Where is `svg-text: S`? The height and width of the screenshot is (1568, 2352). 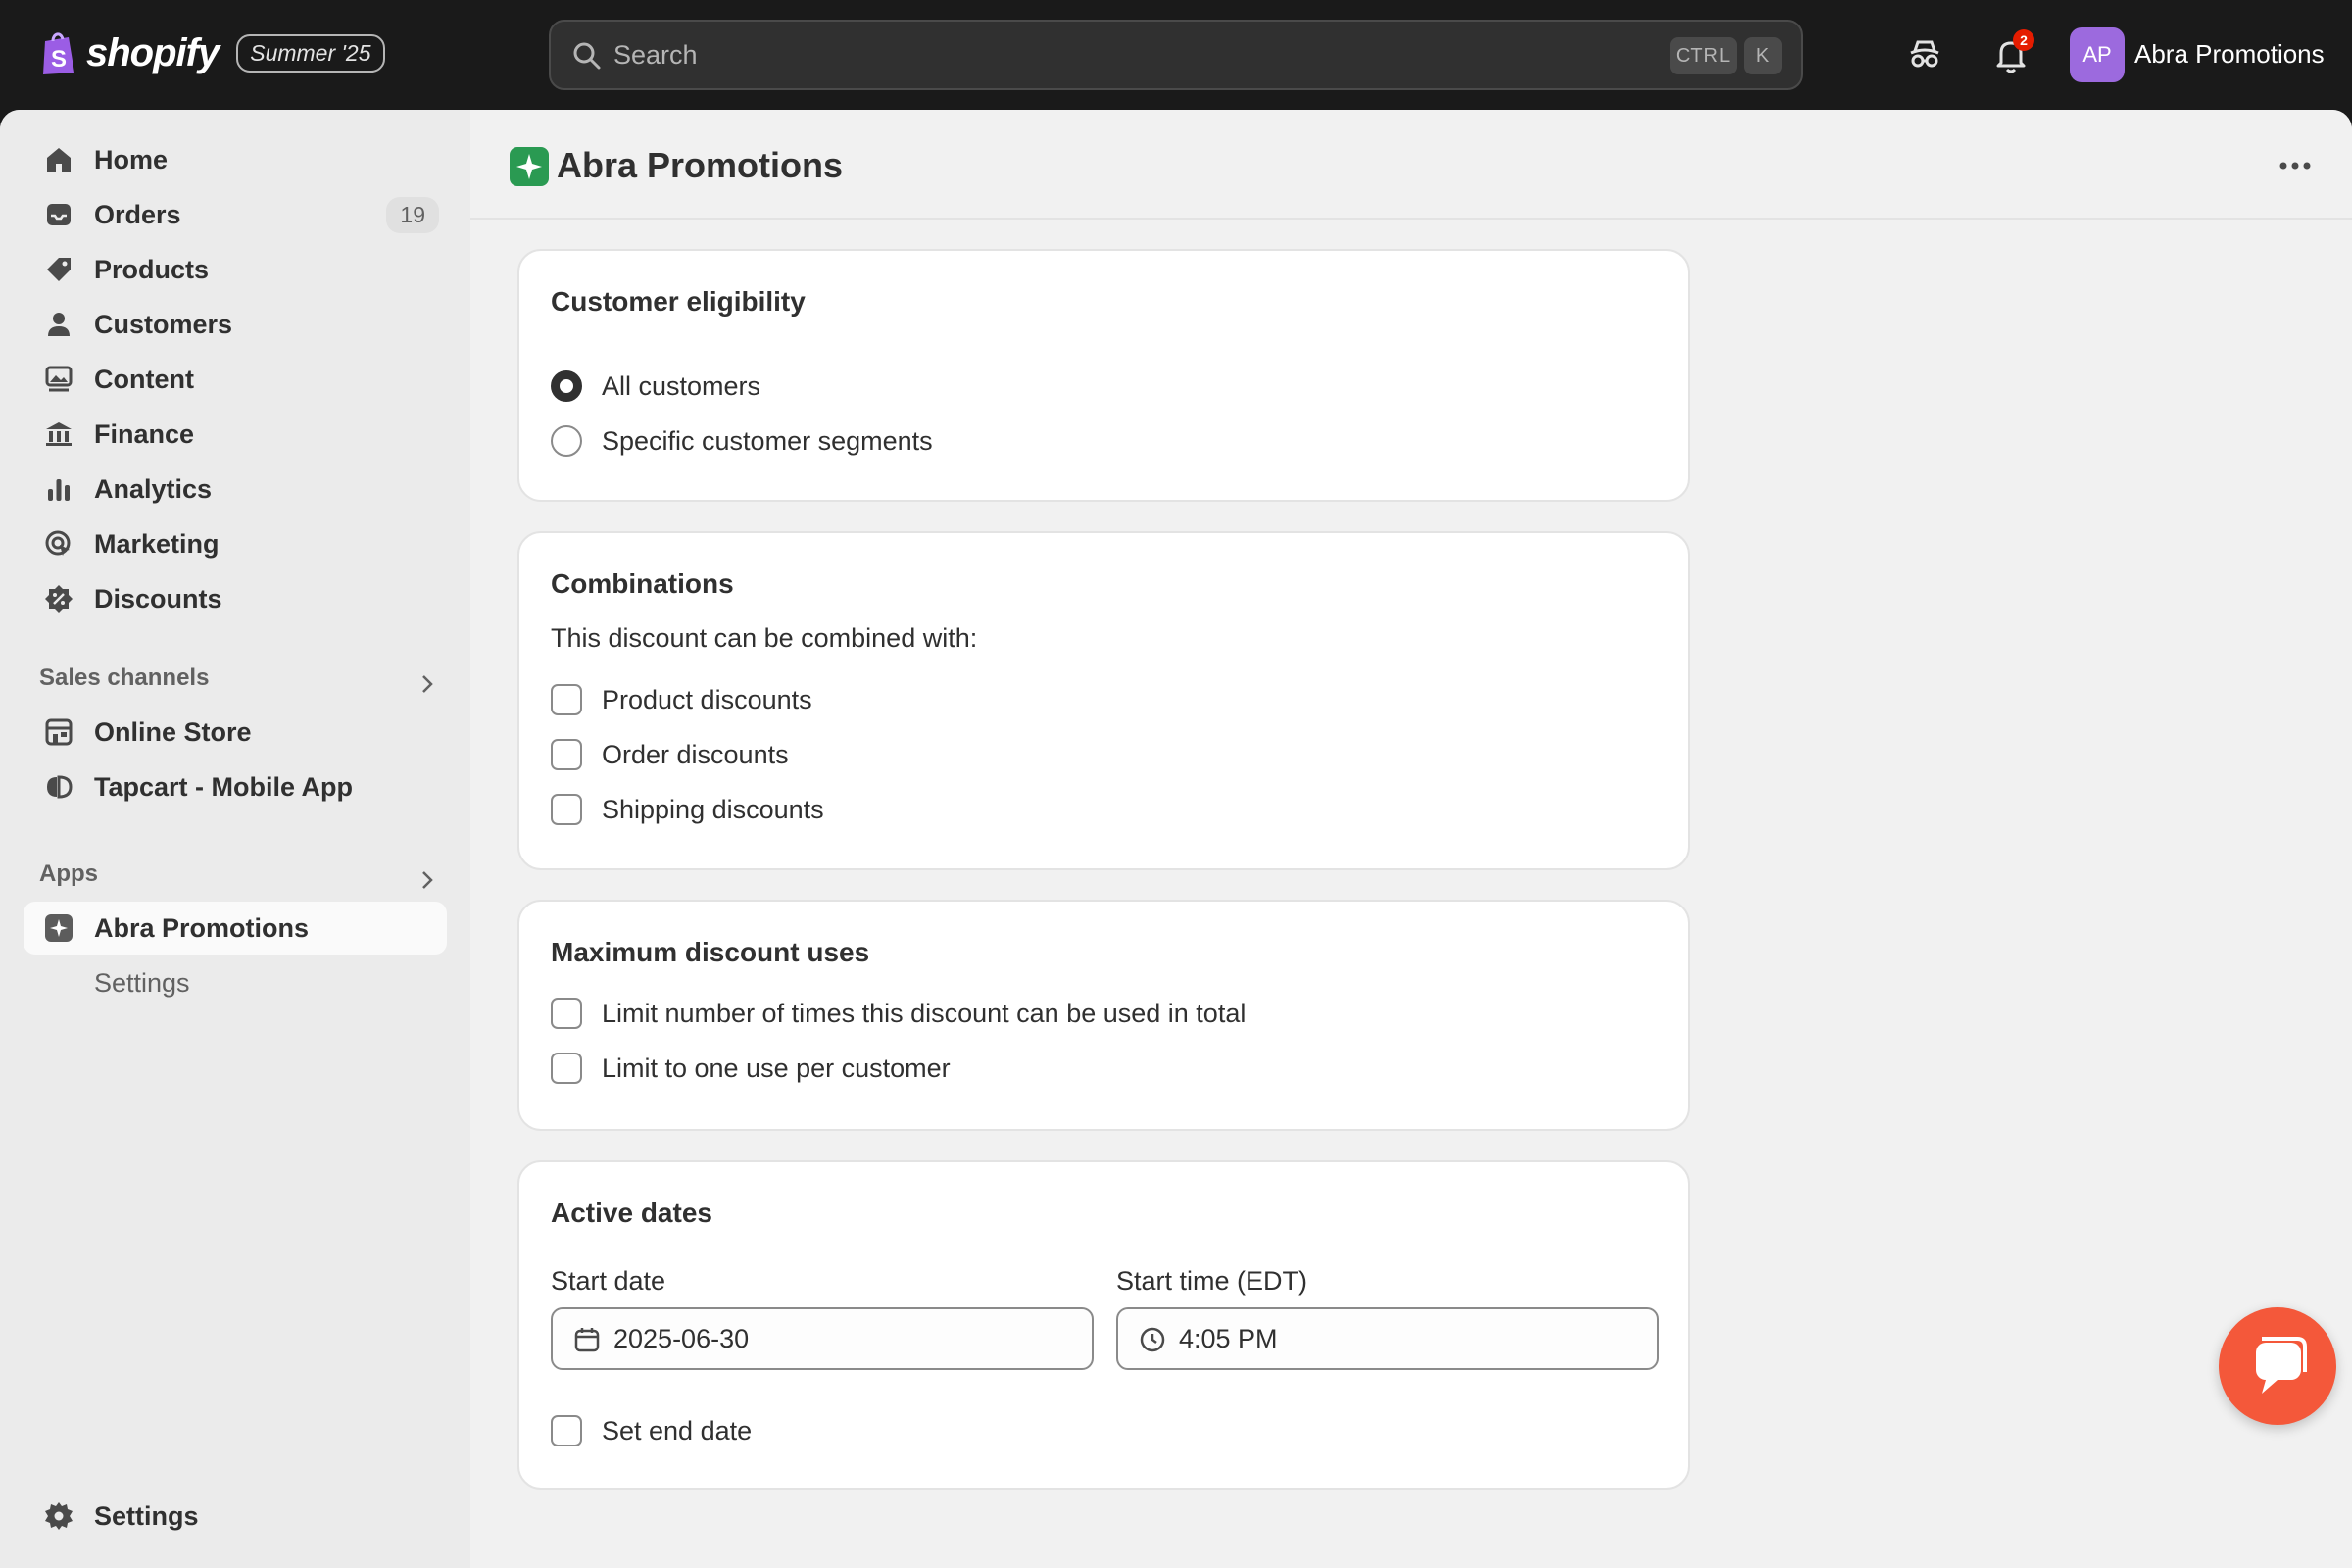
svg-text: S is located at coordinates (59, 59).